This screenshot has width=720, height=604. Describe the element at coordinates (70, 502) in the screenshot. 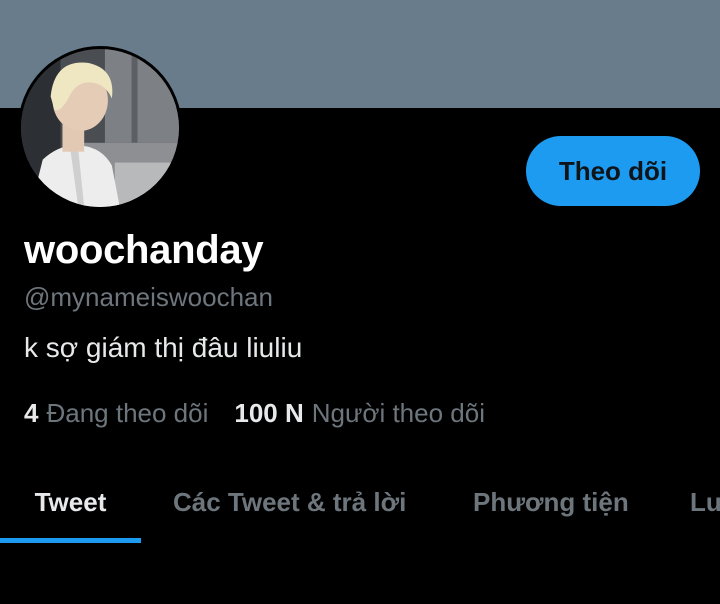

I see `tab-tweets: Tweet` at that location.